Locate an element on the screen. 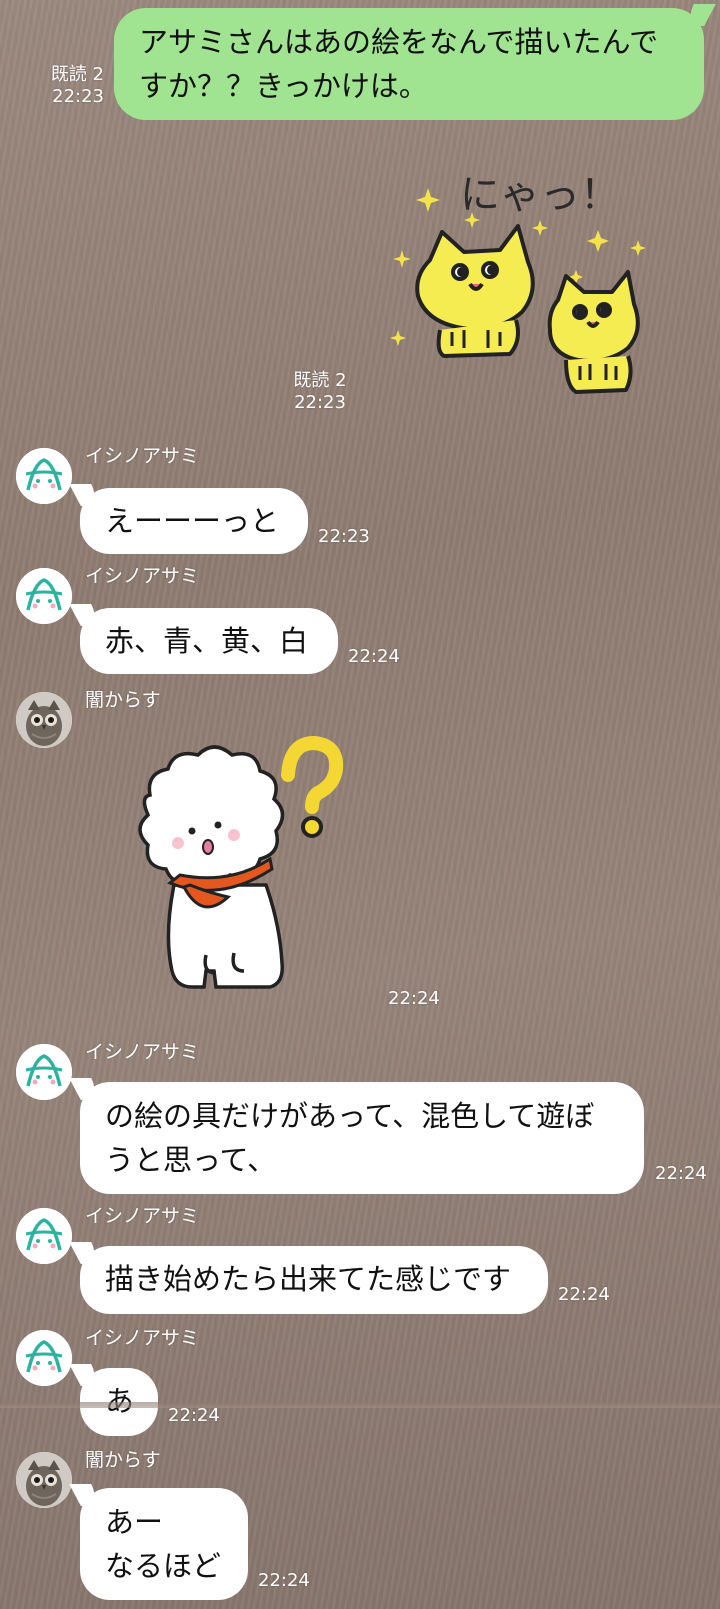 The height and width of the screenshot is (1609, 720). message-text: アサミさんはあの絵をなんで描いたんで すか？？きっかけは。 is located at coordinates (399, 64).